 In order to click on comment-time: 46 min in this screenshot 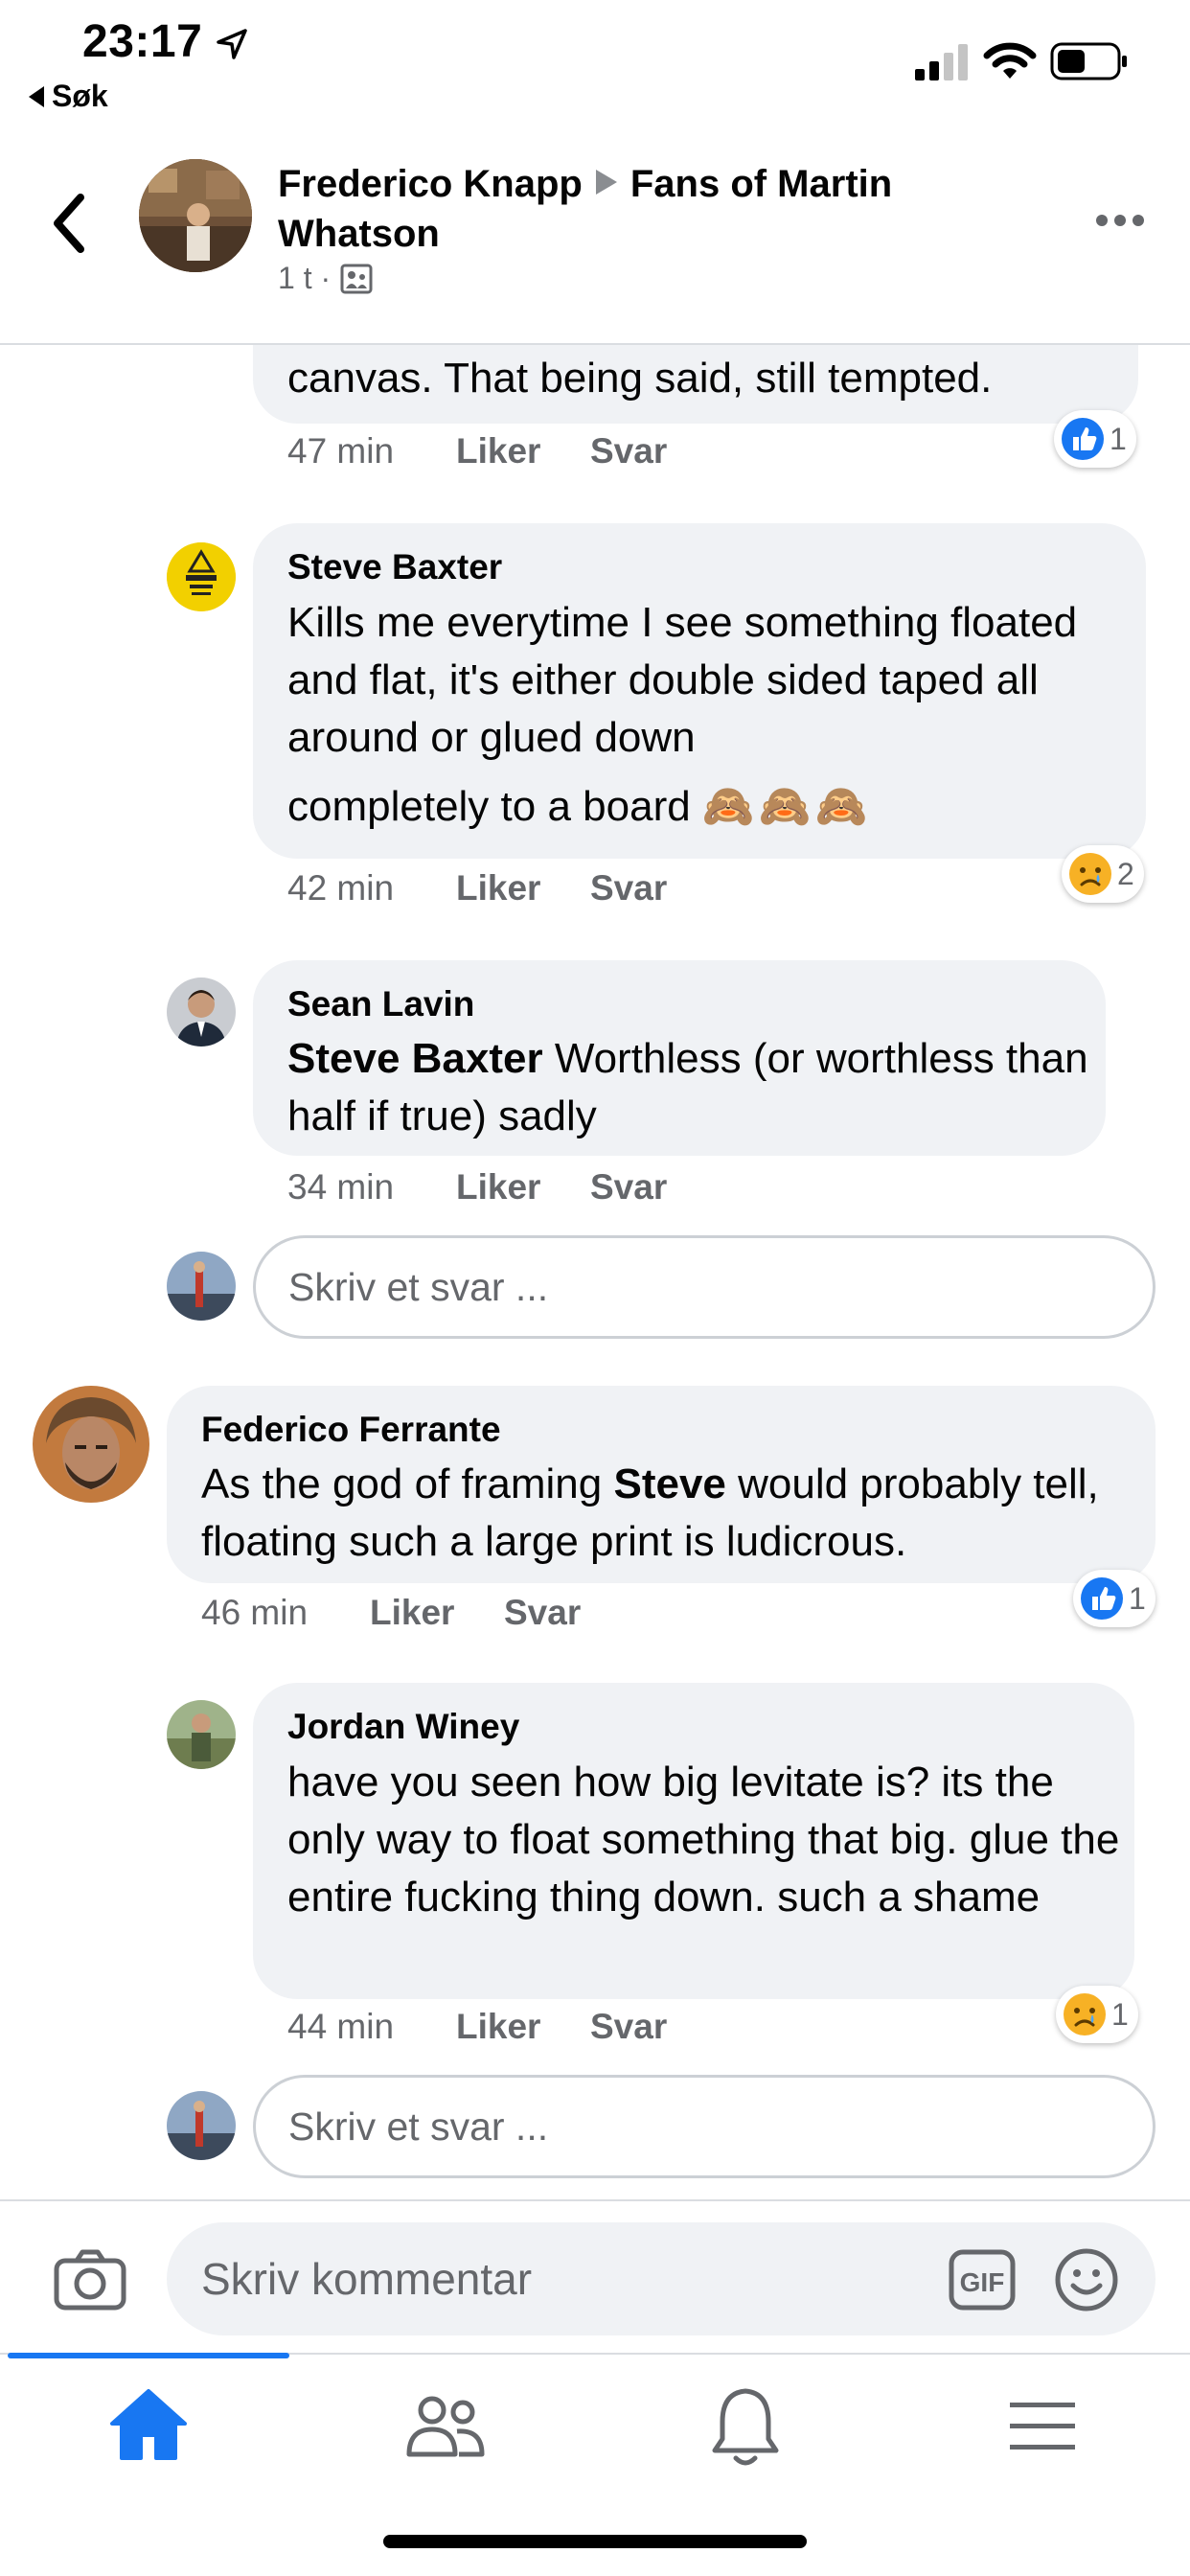, I will do `click(255, 1612)`.